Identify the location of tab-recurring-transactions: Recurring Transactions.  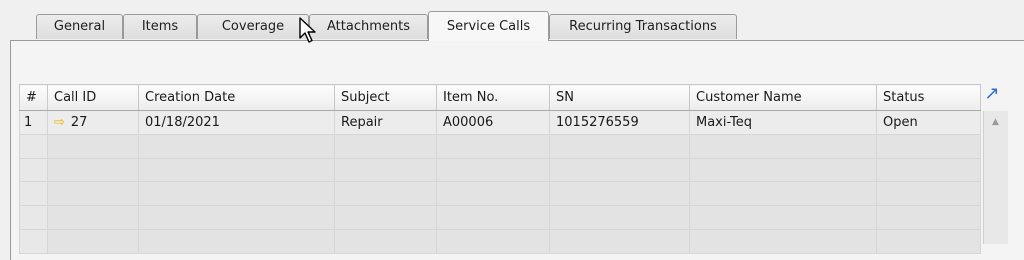
(643, 26).